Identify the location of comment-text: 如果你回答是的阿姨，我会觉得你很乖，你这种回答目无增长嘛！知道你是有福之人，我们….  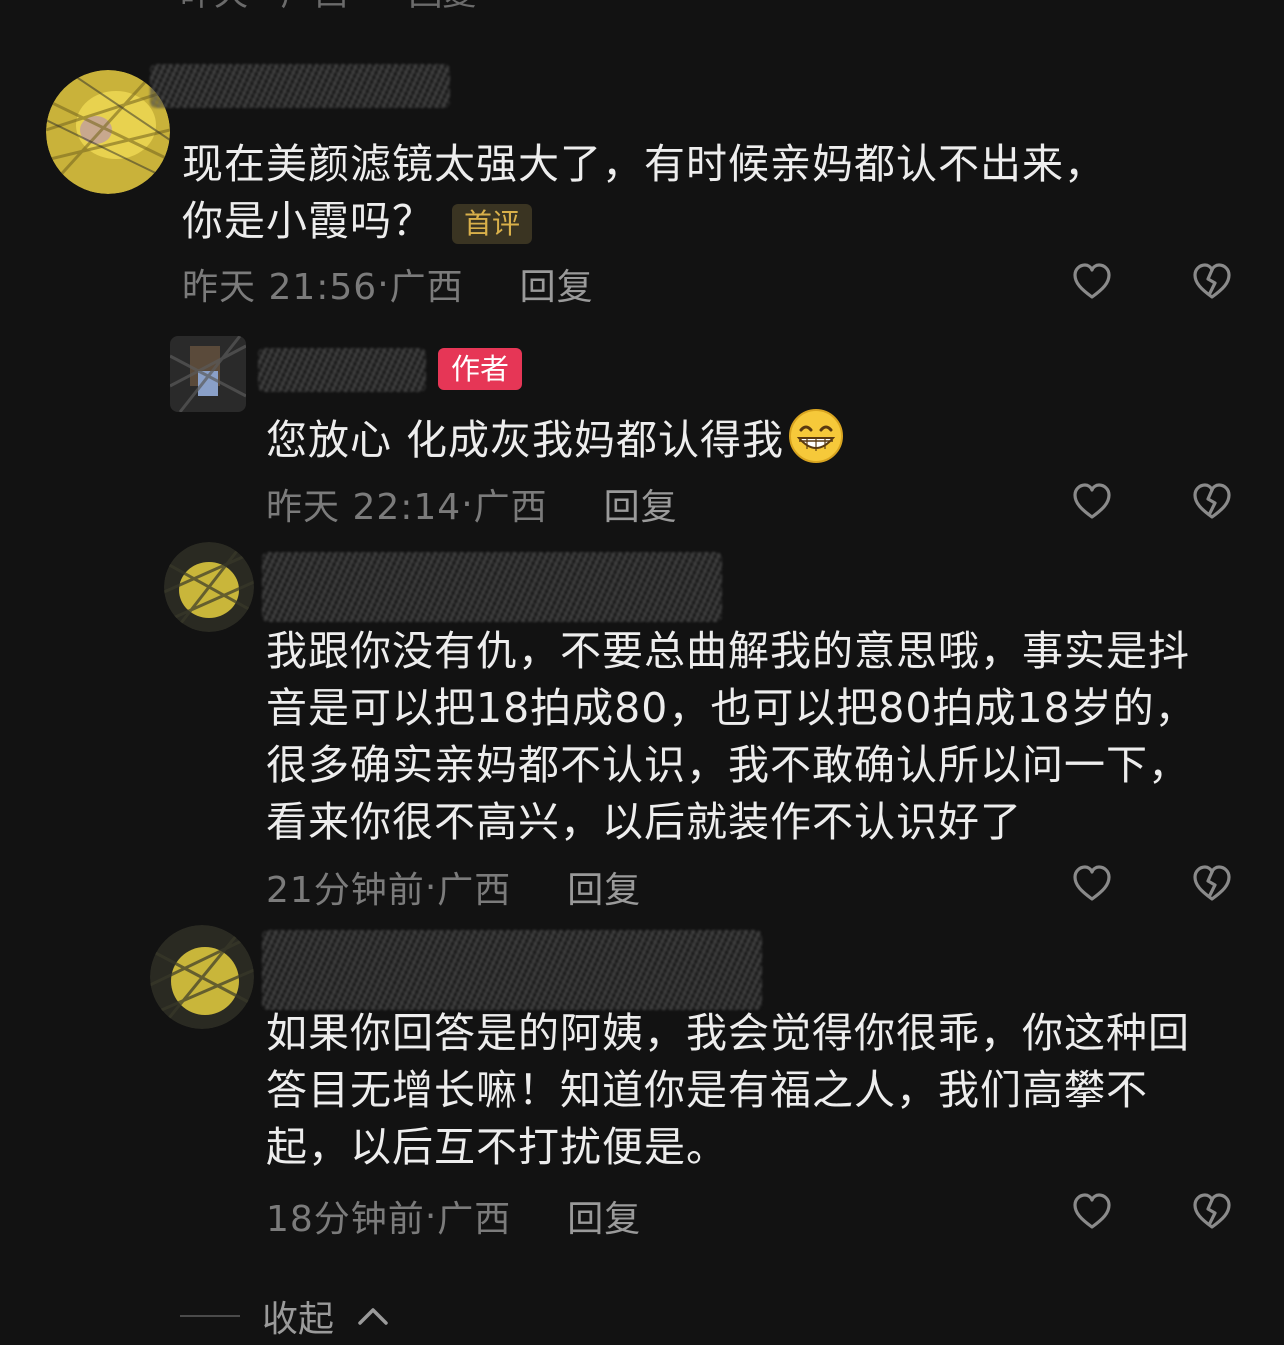
(746, 1090).